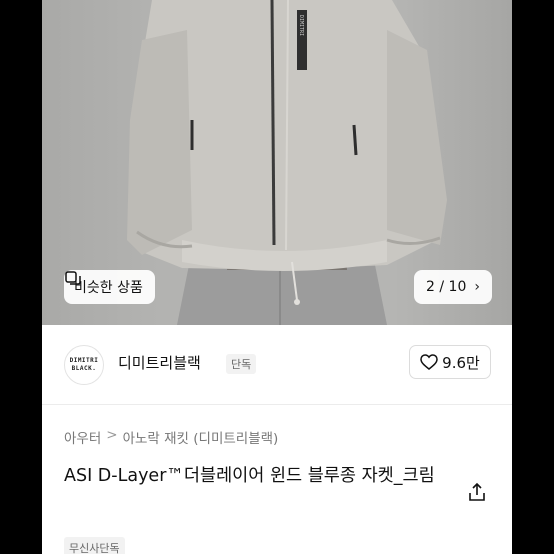 This screenshot has width=554, height=554. I want to click on image-counter: 2 / 10 ›, so click(453, 287).